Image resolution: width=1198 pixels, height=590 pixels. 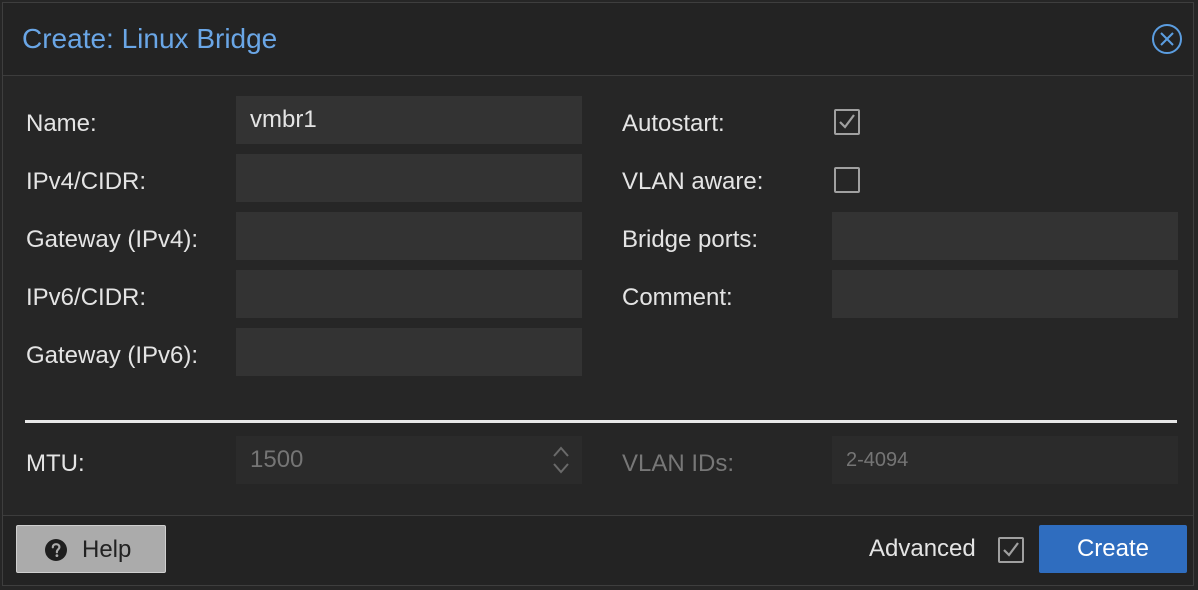 What do you see at coordinates (561, 460) in the screenshot?
I see `up-down-chevron-icon` at bounding box center [561, 460].